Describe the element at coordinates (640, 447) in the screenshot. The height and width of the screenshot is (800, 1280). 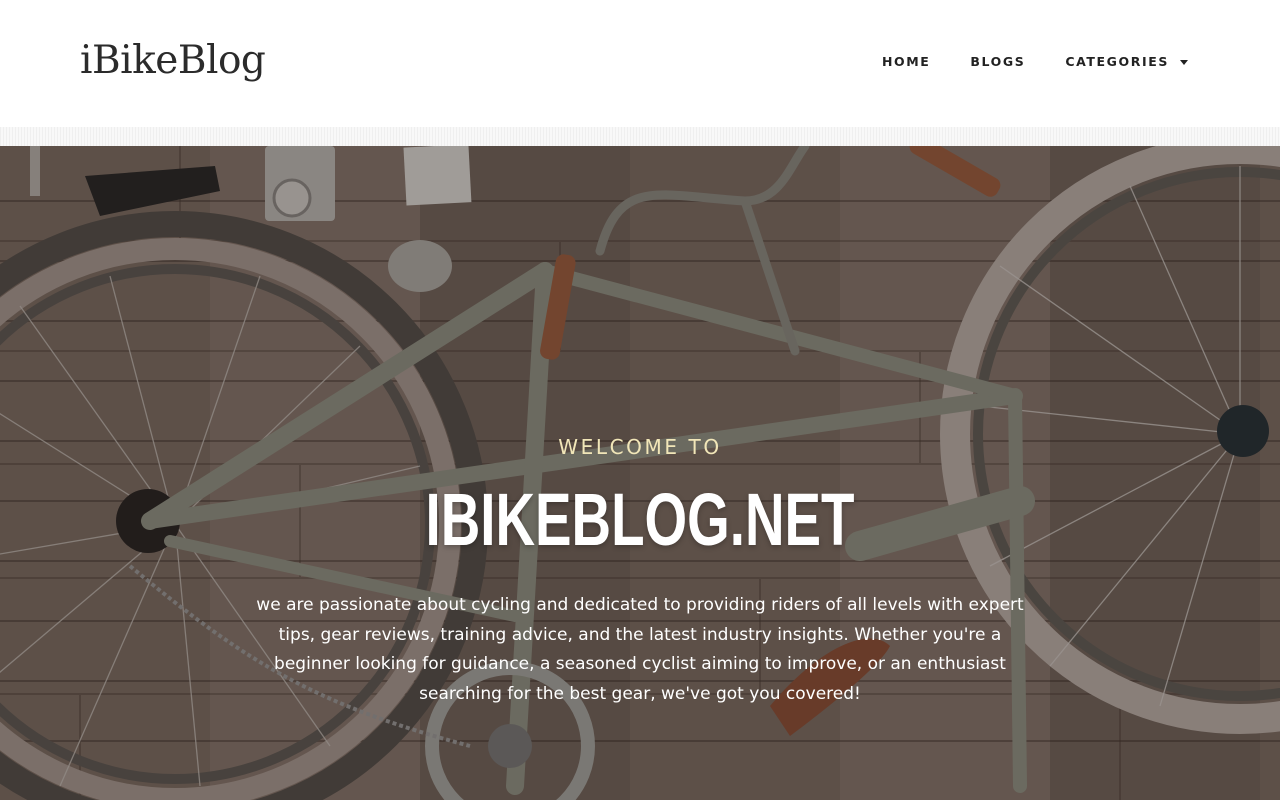
I see `hero-eyebrow: WELCOME TO` at that location.